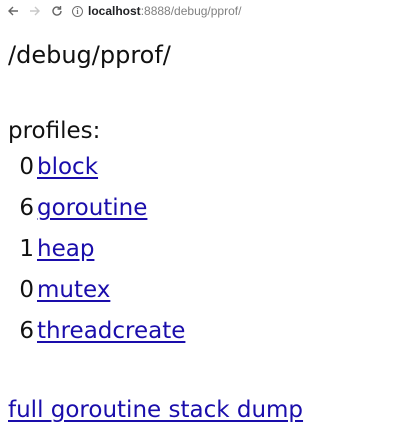 The height and width of the screenshot is (448, 408). Describe the element at coordinates (114, 11) in the screenshot. I see `url-host: localhost` at that location.